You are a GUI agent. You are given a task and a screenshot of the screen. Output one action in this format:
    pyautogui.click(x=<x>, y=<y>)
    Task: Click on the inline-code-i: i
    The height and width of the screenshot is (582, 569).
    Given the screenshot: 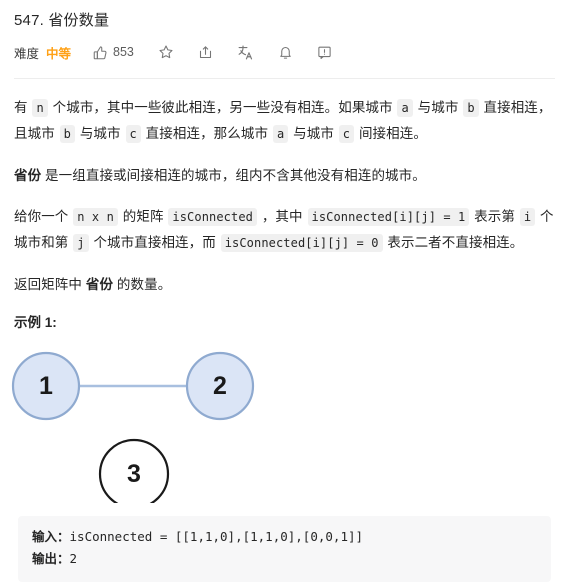 What is the action you would take?
    pyautogui.click(x=527, y=217)
    